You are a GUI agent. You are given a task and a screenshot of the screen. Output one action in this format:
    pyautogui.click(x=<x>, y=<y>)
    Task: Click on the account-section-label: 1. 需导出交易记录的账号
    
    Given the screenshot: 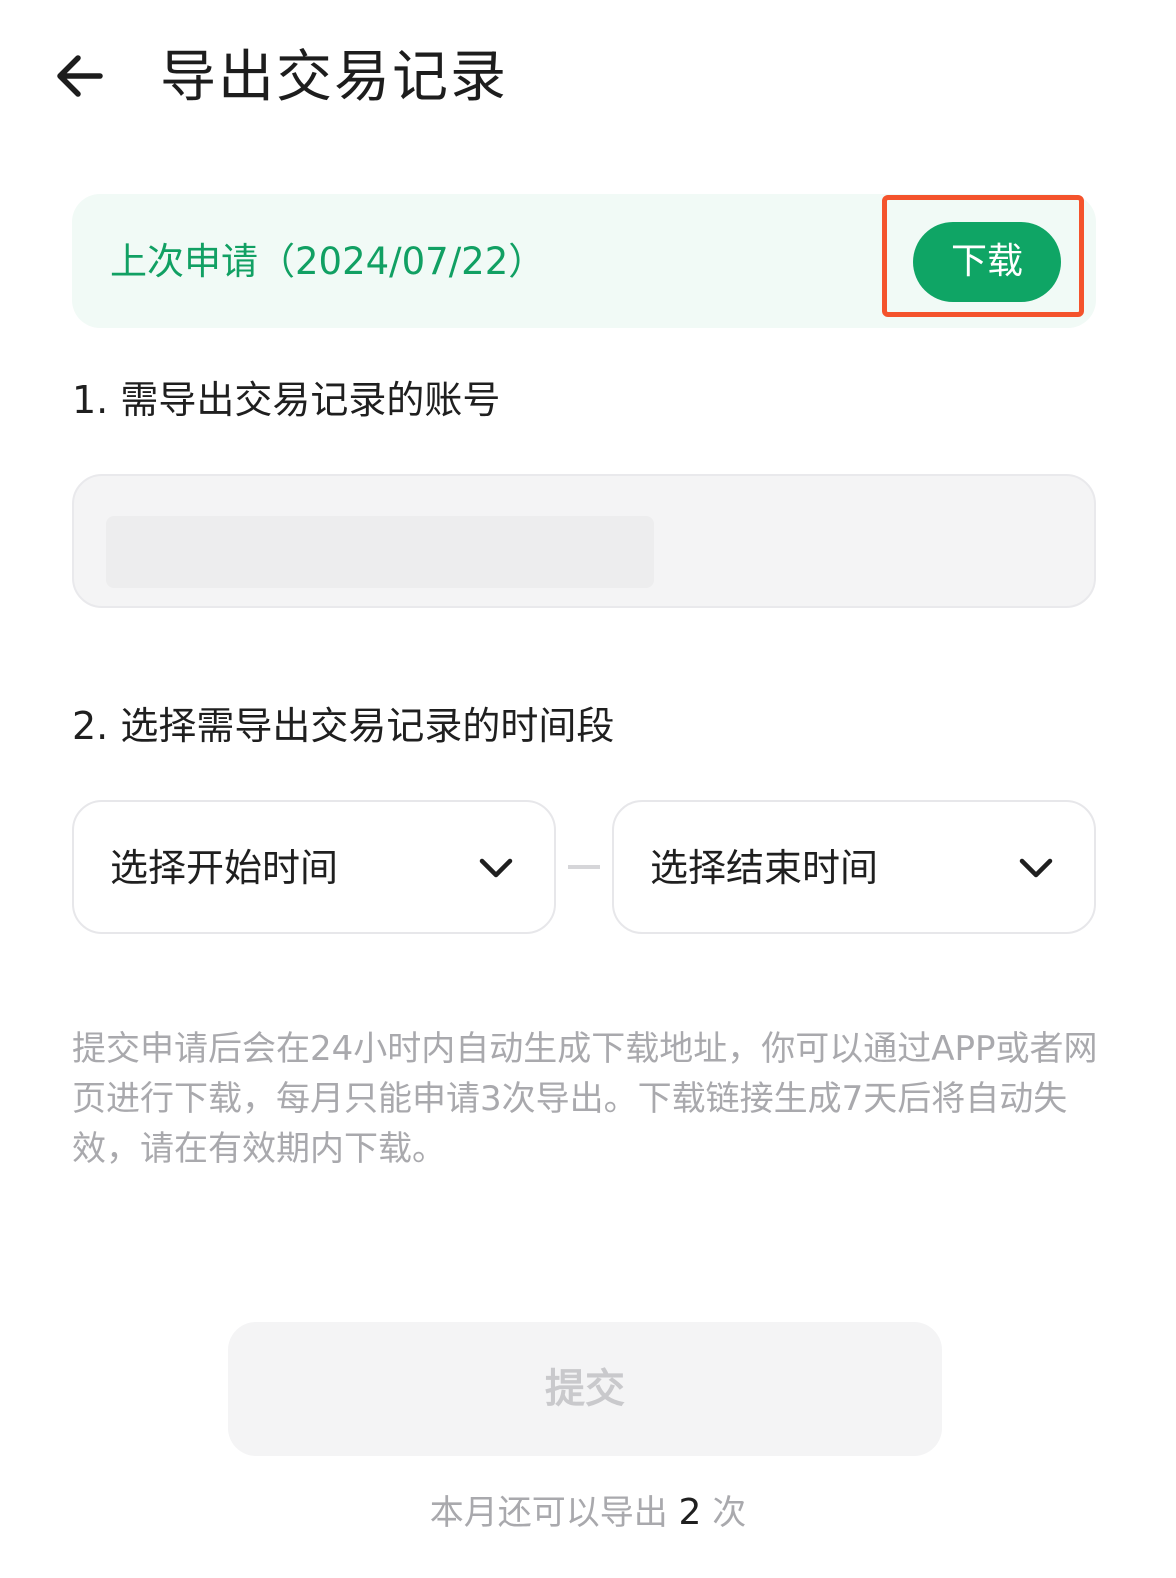 What is the action you would take?
    pyautogui.click(x=286, y=400)
    